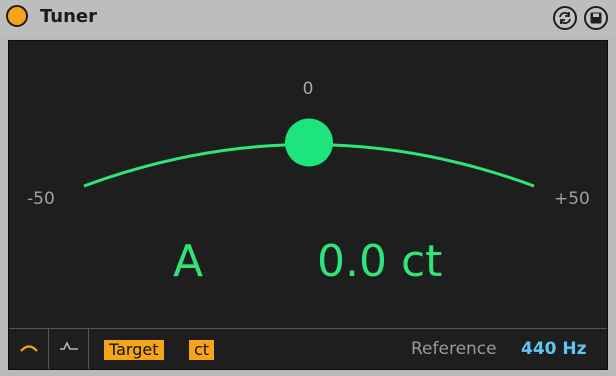  What do you see at coordinates (188, 261) in the screenshot?
I see `detected-note: A` at bounding box center [188, 261].